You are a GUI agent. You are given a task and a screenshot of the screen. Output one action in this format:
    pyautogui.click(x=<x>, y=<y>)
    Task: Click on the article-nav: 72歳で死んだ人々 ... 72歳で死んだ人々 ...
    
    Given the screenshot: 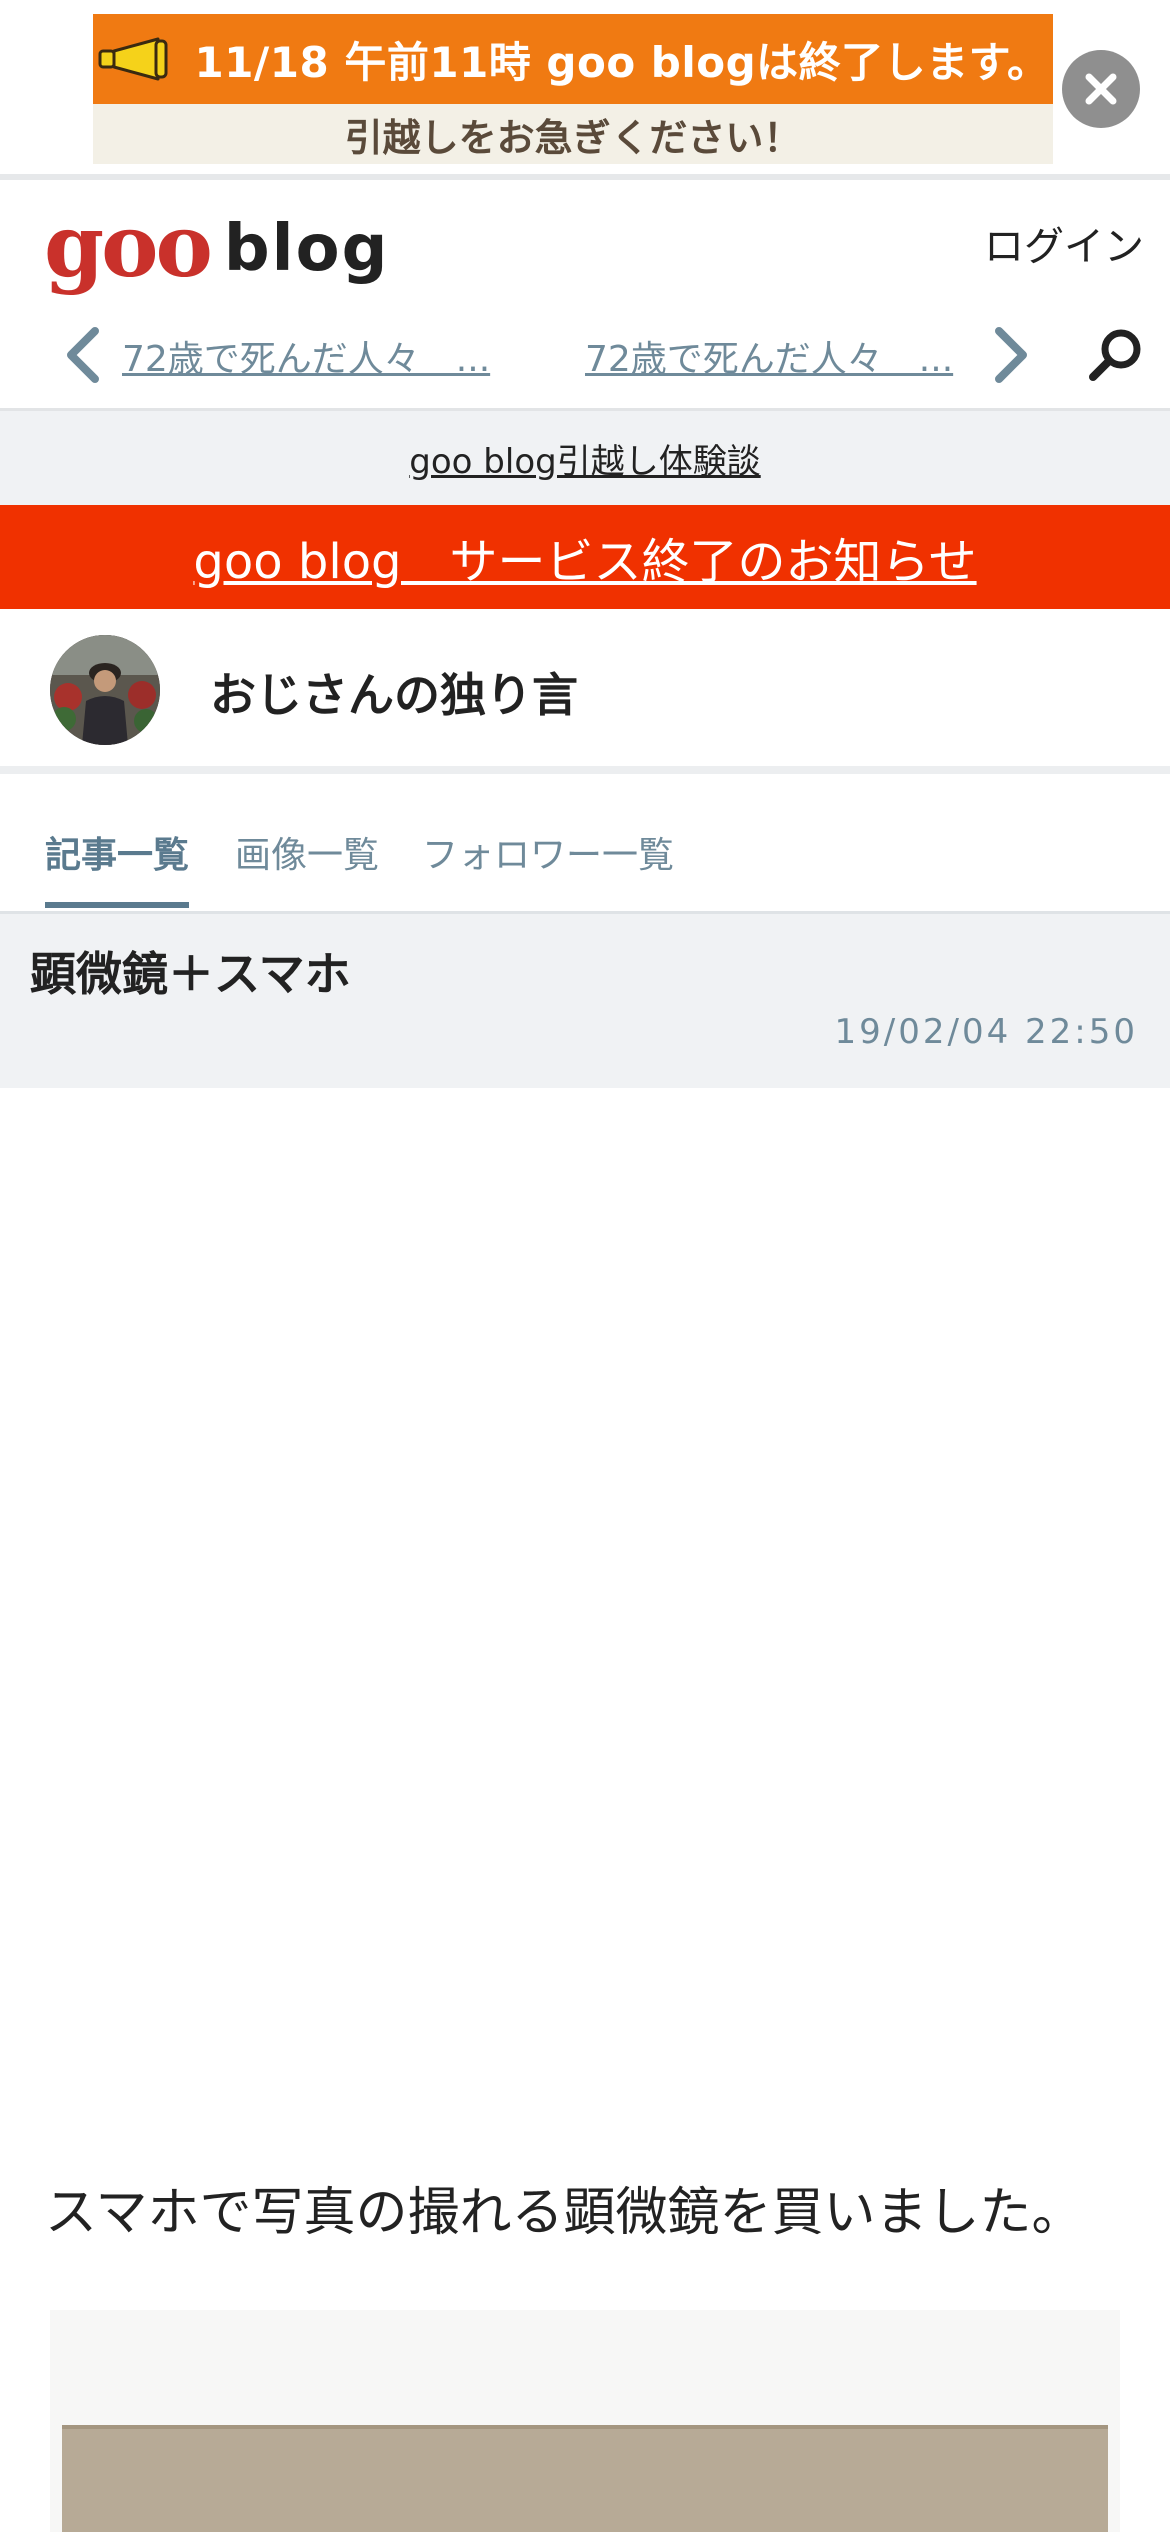 What is the action you would take?
    pyautogui.click(x=585, y=356)
    